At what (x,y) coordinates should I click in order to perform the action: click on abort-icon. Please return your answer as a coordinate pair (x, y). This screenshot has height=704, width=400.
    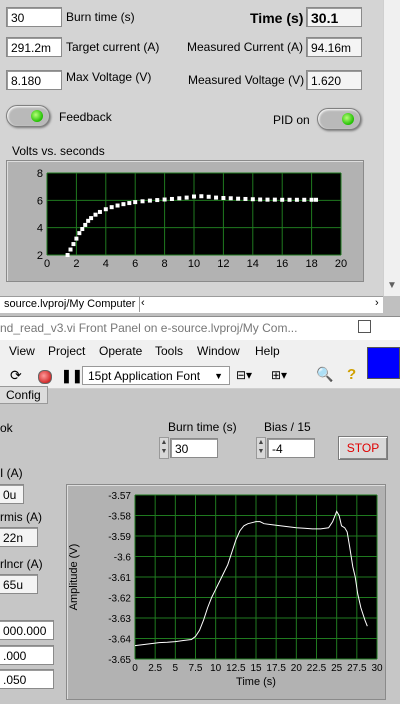
    Looking at the image, I should click on (45, 377).